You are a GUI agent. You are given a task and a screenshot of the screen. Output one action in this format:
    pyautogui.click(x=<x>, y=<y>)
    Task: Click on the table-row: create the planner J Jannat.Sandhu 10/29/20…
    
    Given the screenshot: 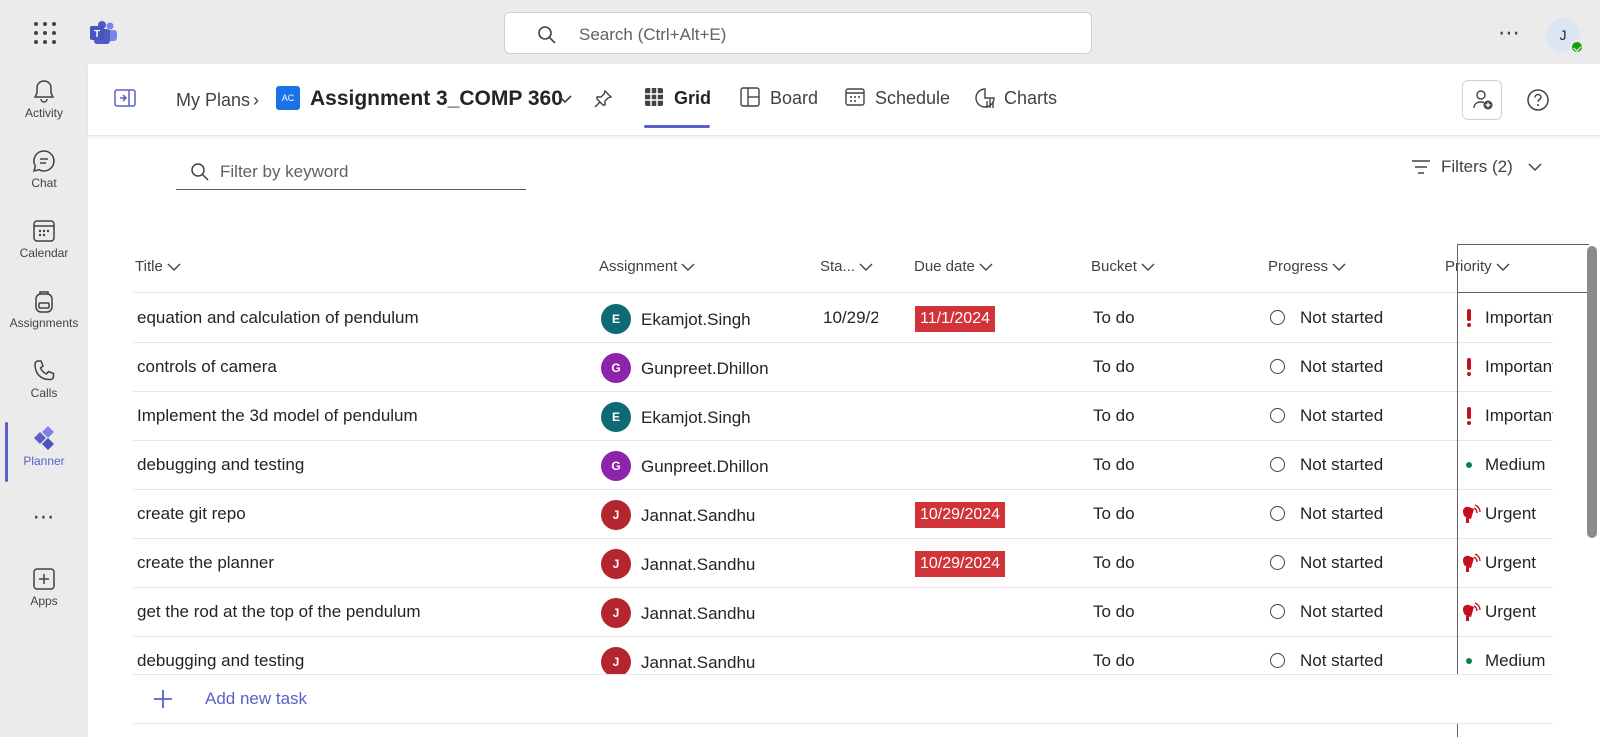 What is the action you would take?
    pyautogui.click(x=843, y=563)
    